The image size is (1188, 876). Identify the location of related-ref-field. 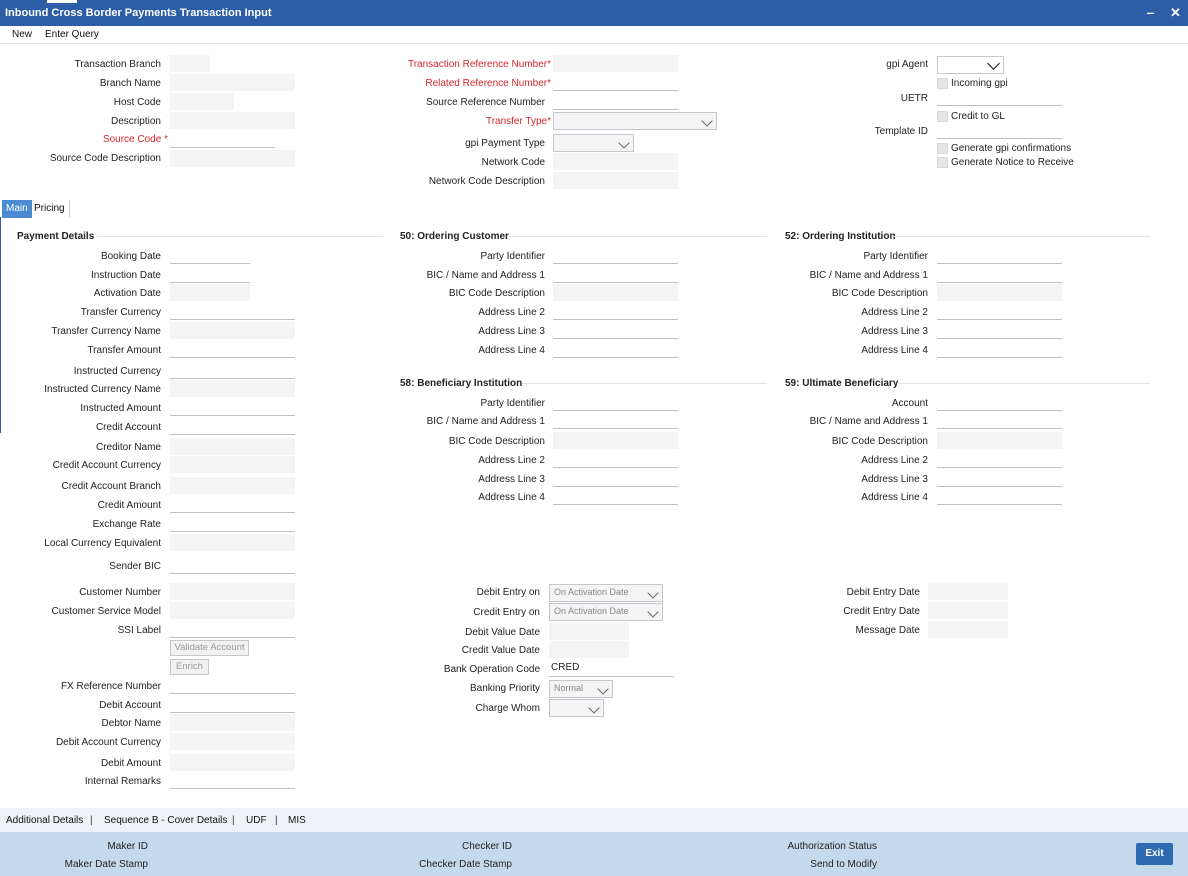
(615, 82).